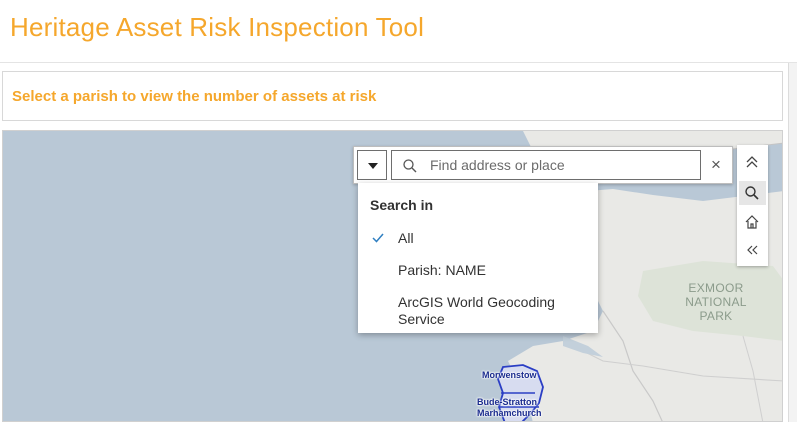 The height and width of the screenshot is (422, 797). I want to click on check-icon, so click(378, 238).